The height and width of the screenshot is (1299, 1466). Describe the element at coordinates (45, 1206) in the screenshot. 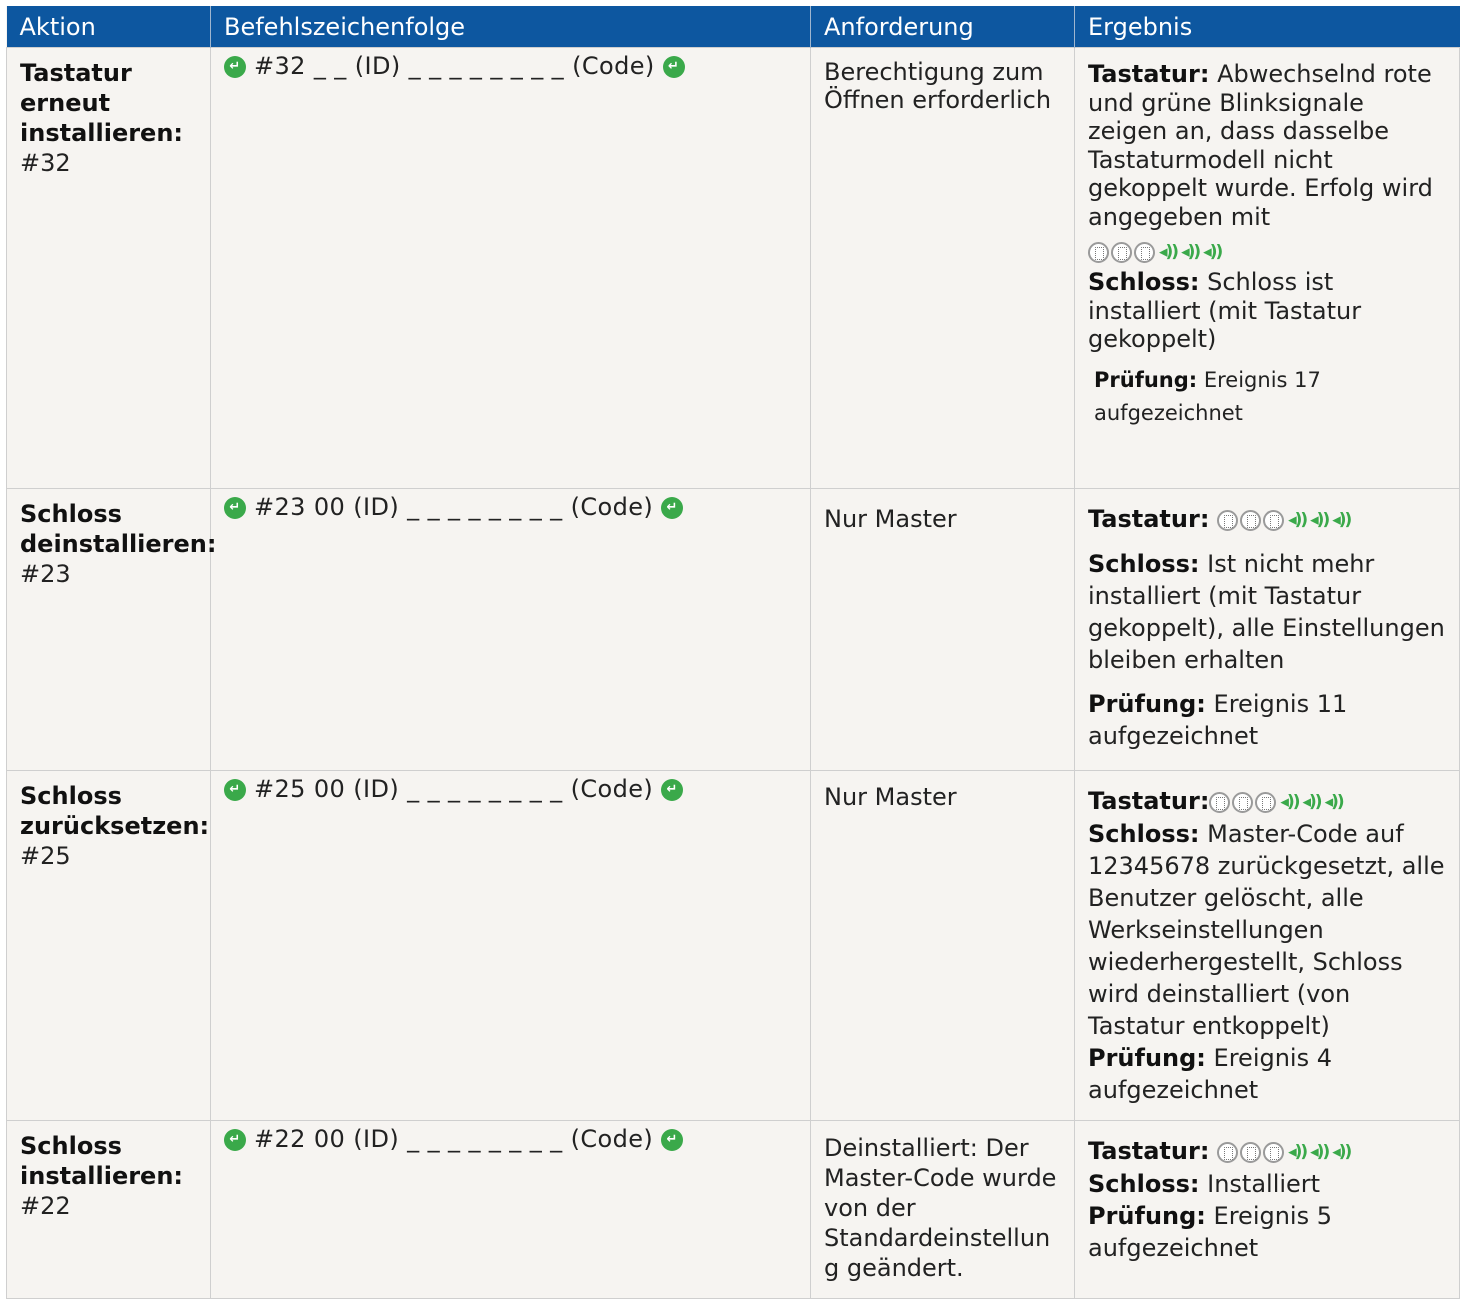

I see `aktion-code: #22` at that location.